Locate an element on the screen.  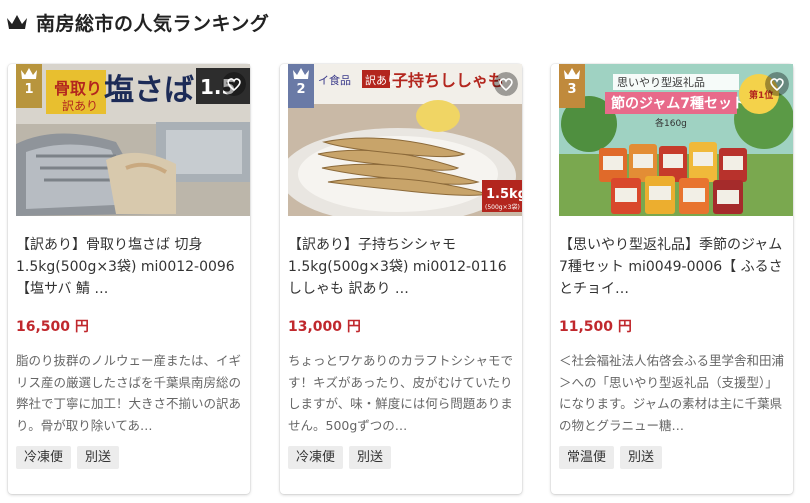
rank-badge: 3 is located at coordinates (572, 86).